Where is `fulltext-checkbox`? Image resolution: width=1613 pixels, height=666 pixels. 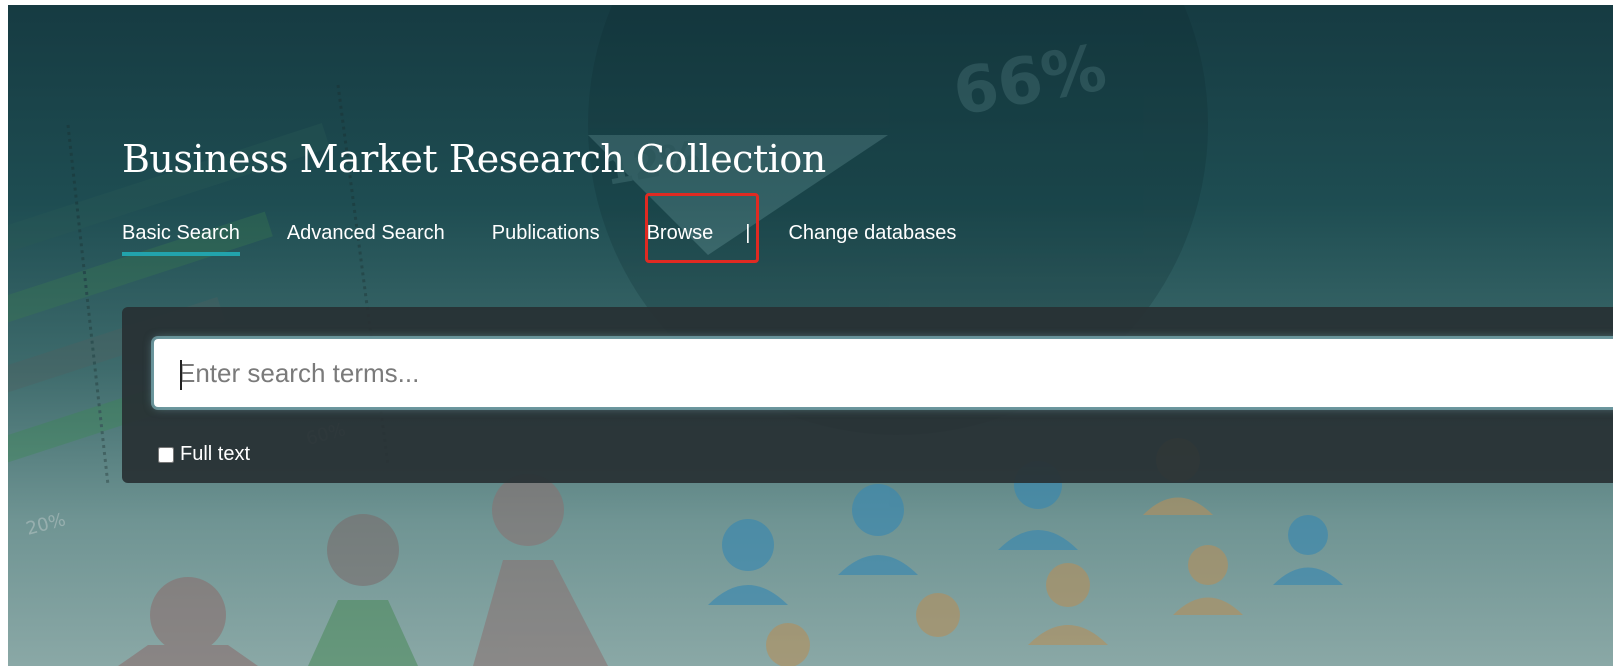
fulltext-checkbox is located at coordinates (166, 454).